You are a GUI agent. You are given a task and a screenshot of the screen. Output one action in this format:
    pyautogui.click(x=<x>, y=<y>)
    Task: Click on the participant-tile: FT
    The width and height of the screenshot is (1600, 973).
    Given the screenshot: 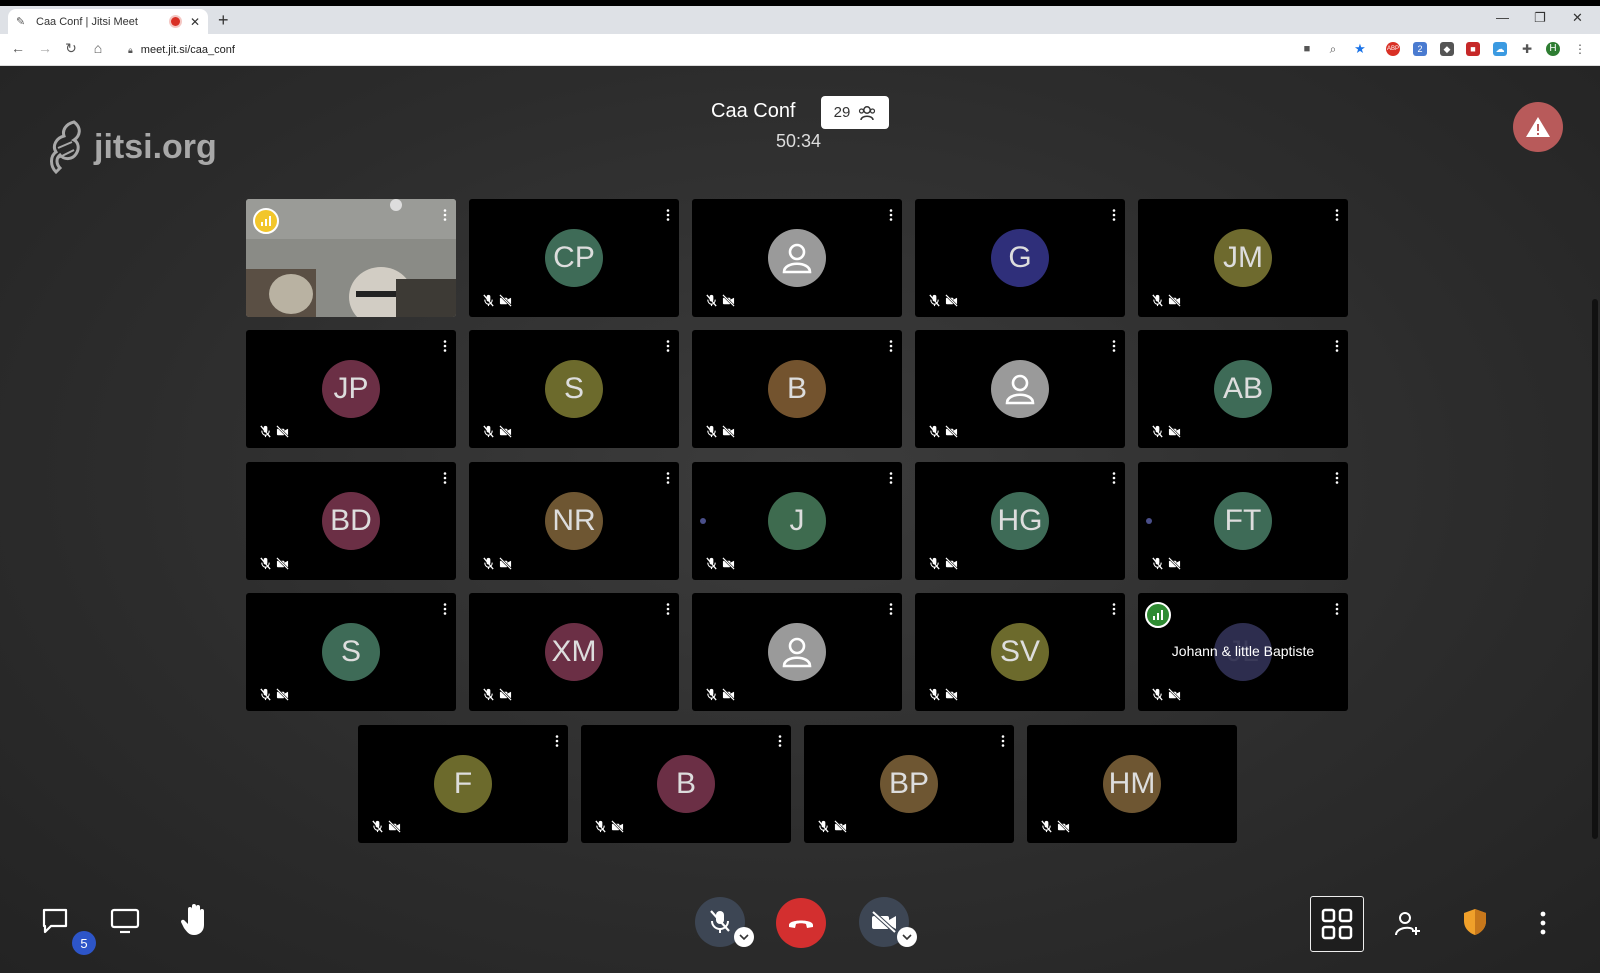 What is the action you would take?
    pyautogui.click(x=1243, y=521)
    